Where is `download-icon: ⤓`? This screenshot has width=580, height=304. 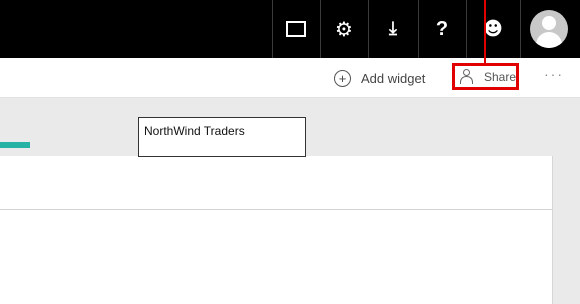
download-icon: ⤓ is located at coordinates (393, 28).